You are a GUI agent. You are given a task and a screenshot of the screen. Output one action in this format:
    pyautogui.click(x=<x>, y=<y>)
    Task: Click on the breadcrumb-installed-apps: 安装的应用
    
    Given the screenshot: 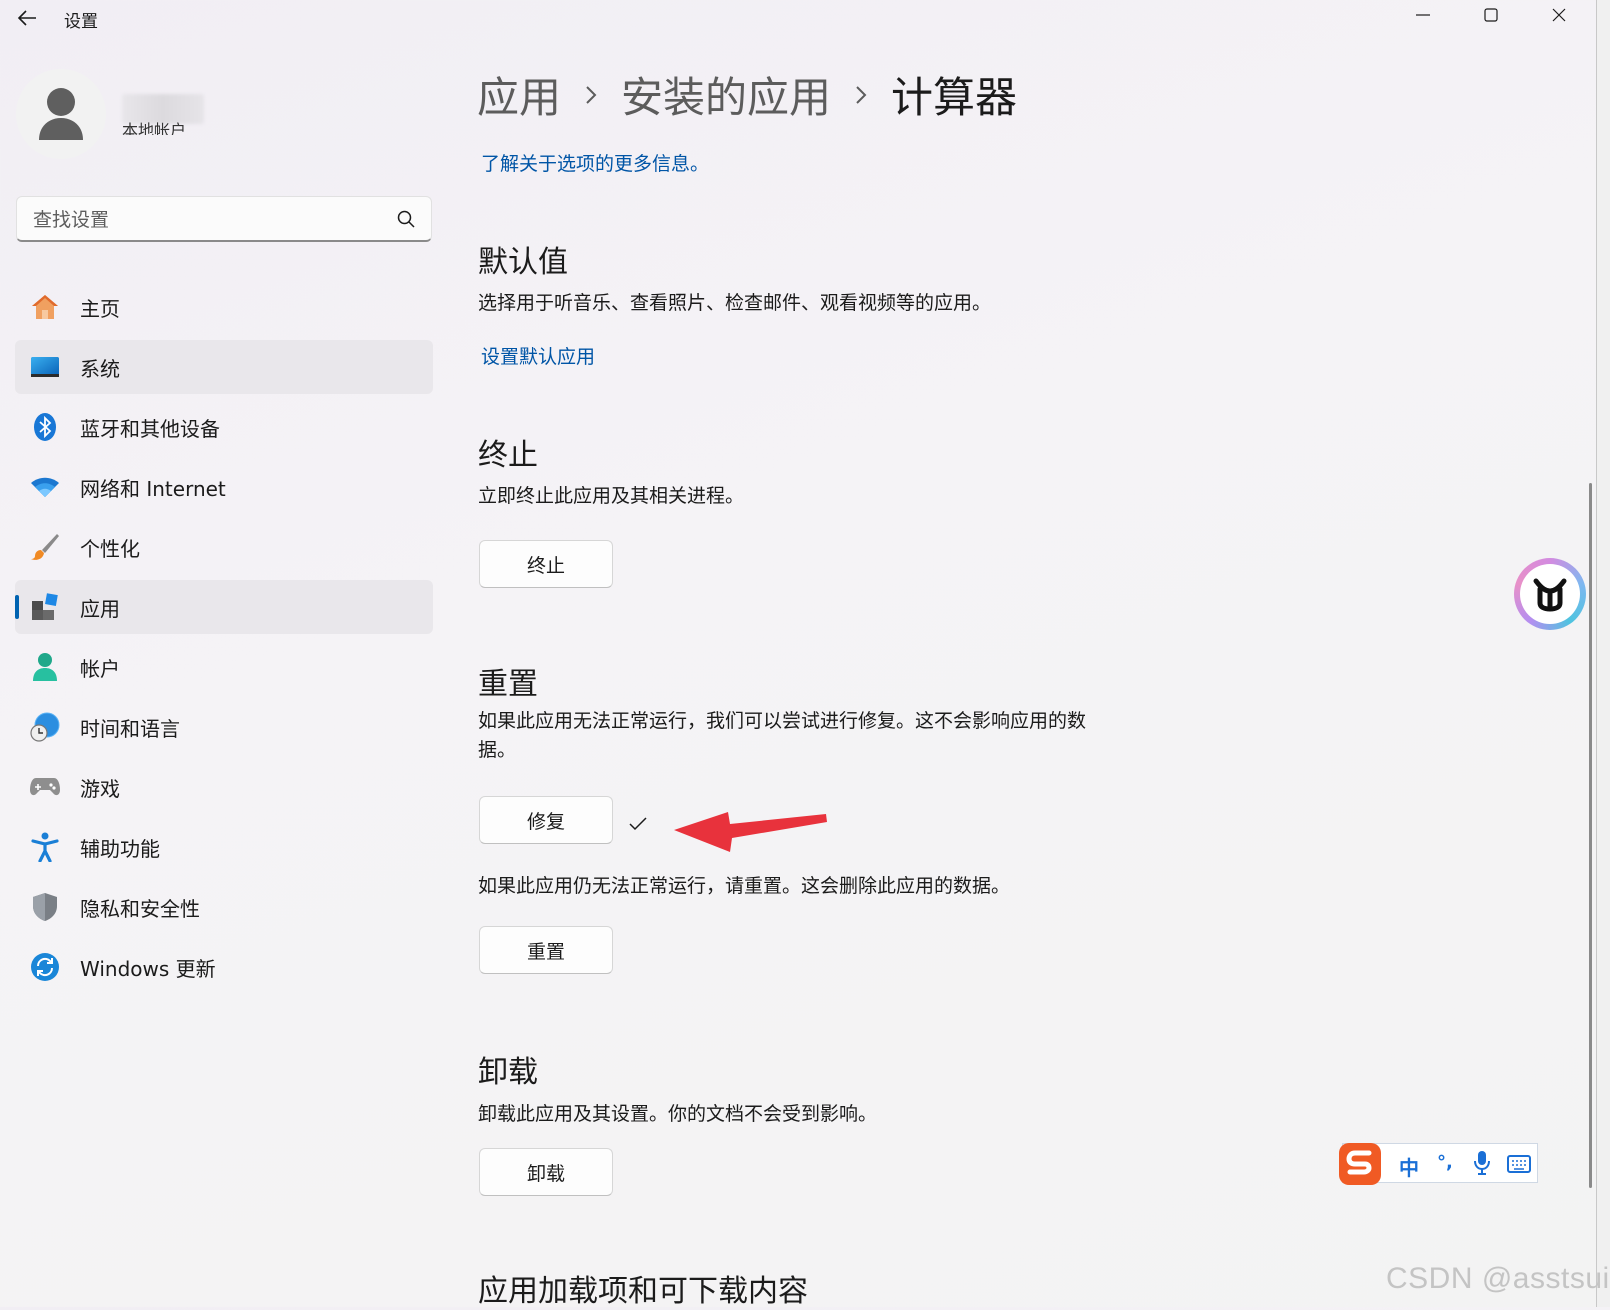 What is the action you would take?
    pyautogui.click(x=726, y=94)
    